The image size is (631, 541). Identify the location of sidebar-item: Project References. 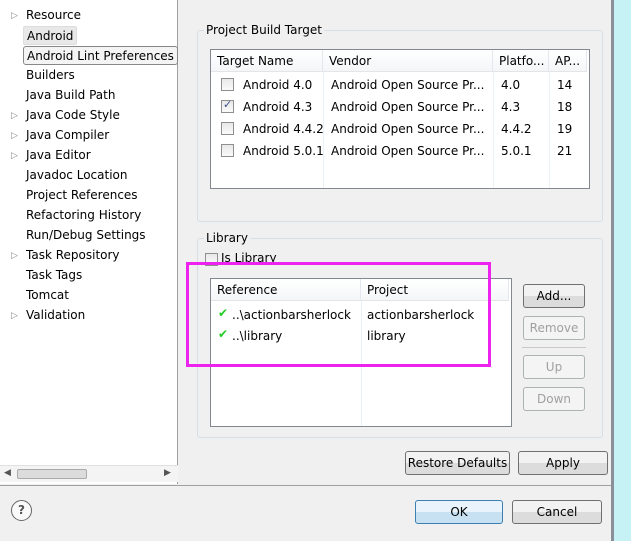
(89, 196).